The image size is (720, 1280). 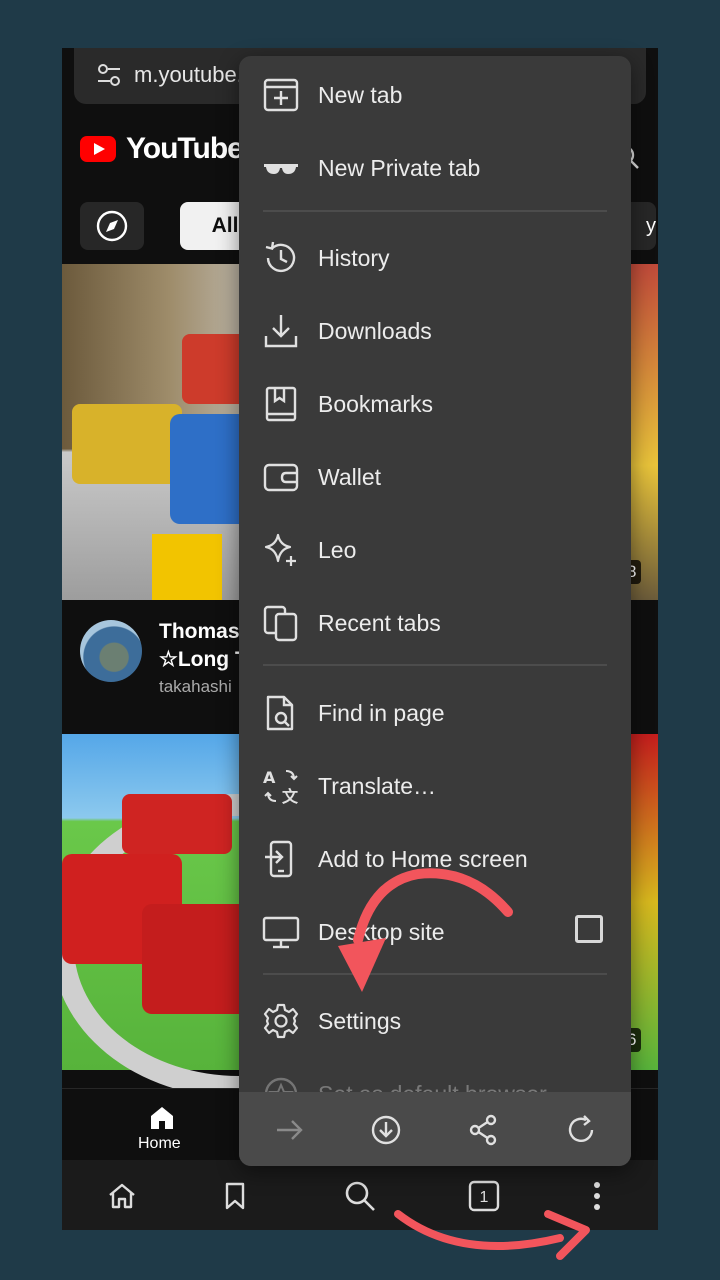 I want to click on bookmark-icon, so click(x=235, y=1196).